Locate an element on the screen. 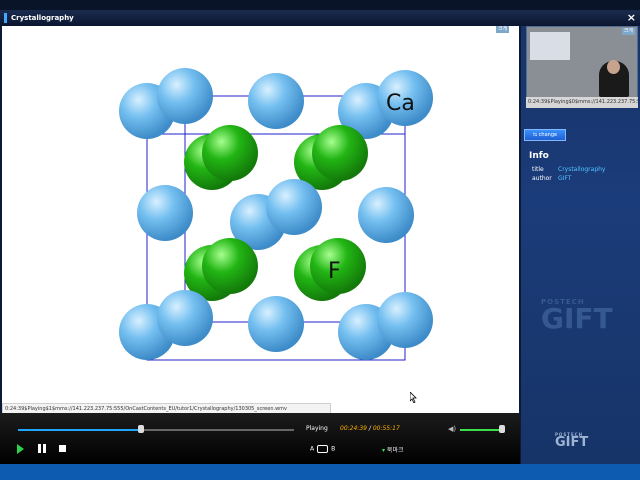 This screenshot has height=480, width=640. watermark-line2: GIFT is located at coordinates (577, 318).